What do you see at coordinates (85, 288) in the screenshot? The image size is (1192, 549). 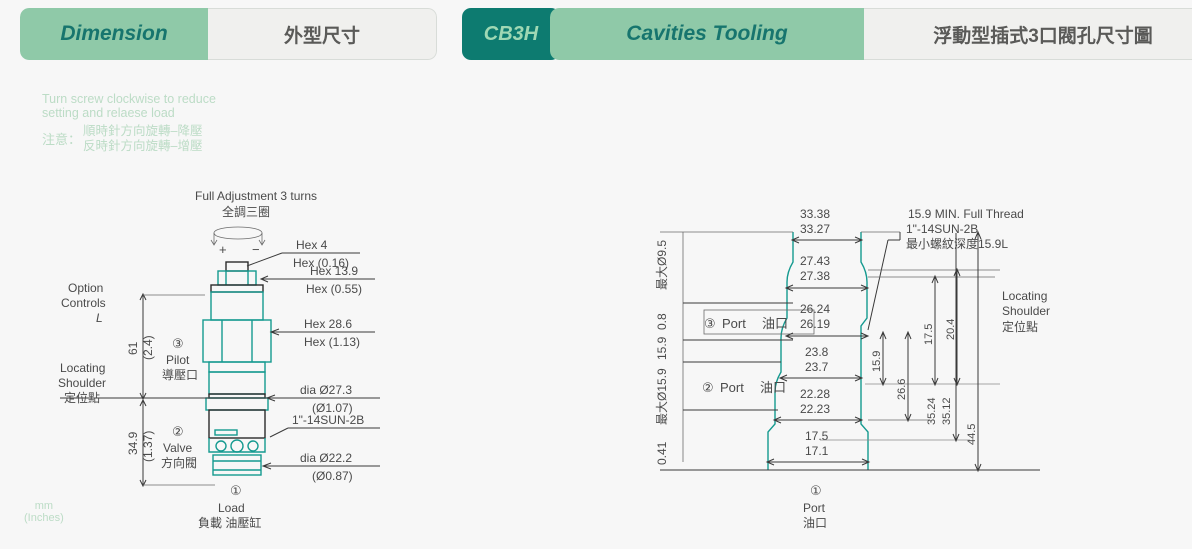 I see `option-controls-line1: Option` at bounding box center [85, 288].